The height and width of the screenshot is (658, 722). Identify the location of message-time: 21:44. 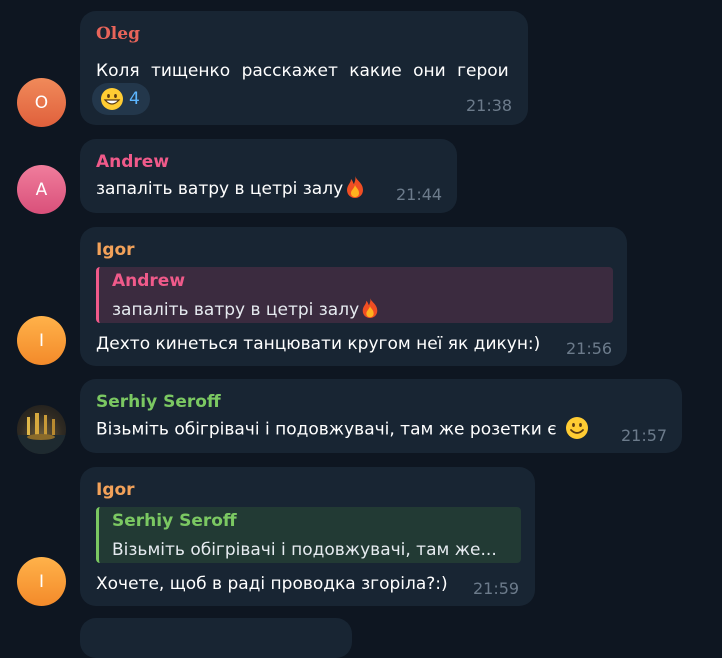
(419, 194).